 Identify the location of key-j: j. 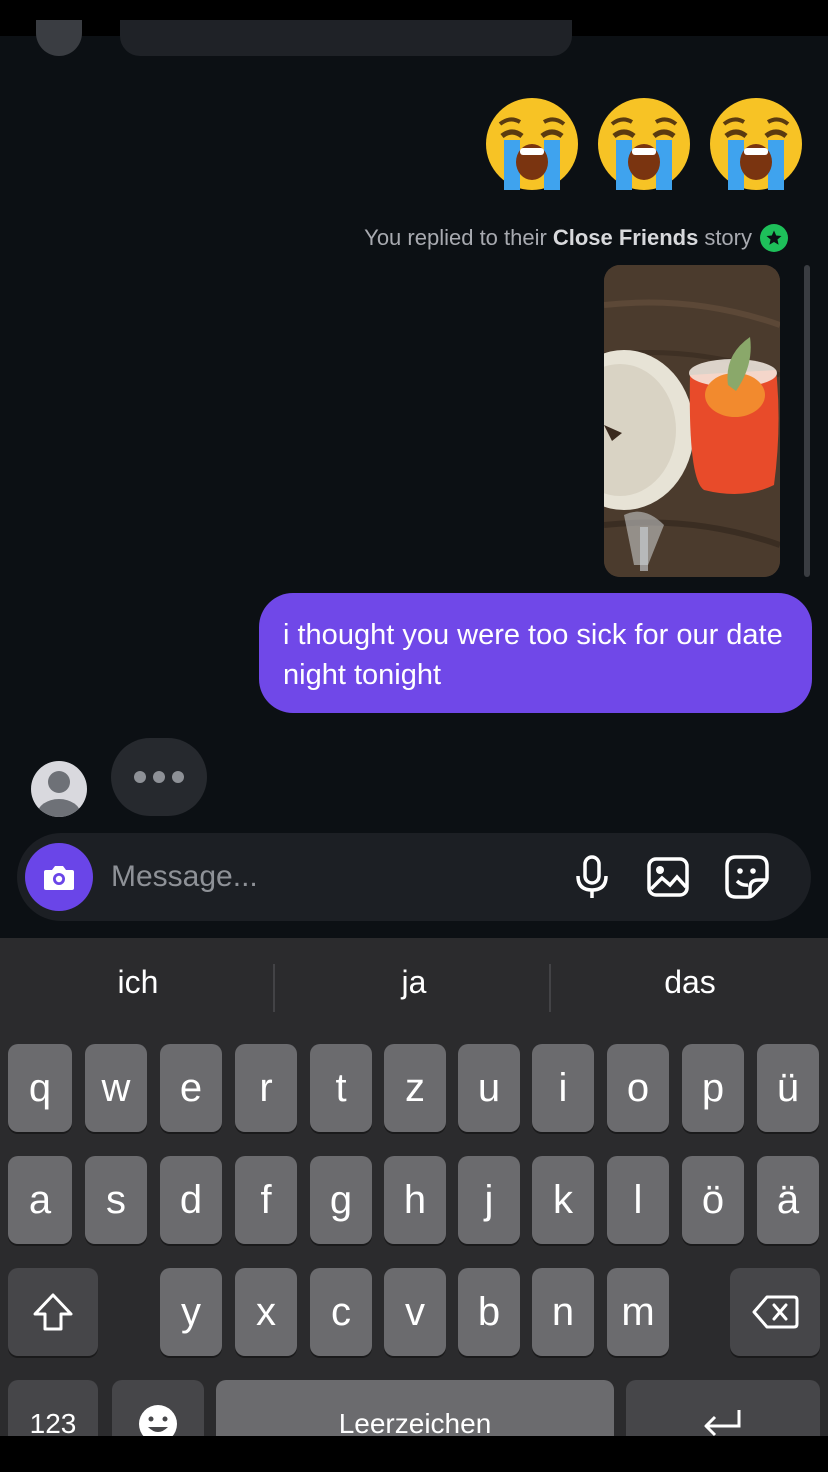
(489, 1200).